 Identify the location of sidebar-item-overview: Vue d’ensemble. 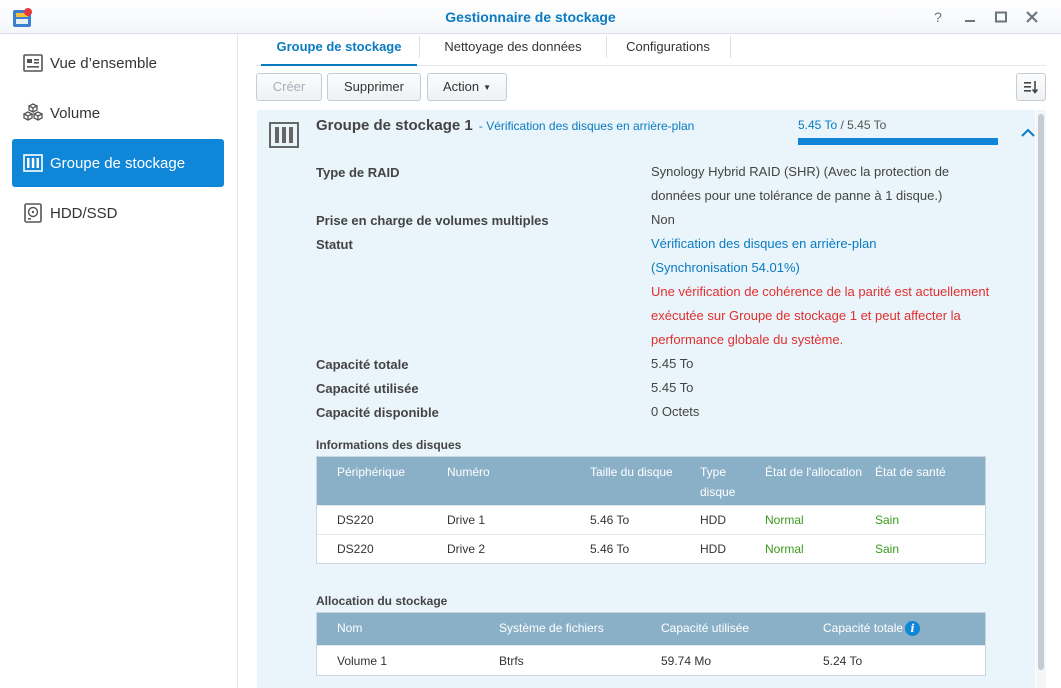
(118, 63).